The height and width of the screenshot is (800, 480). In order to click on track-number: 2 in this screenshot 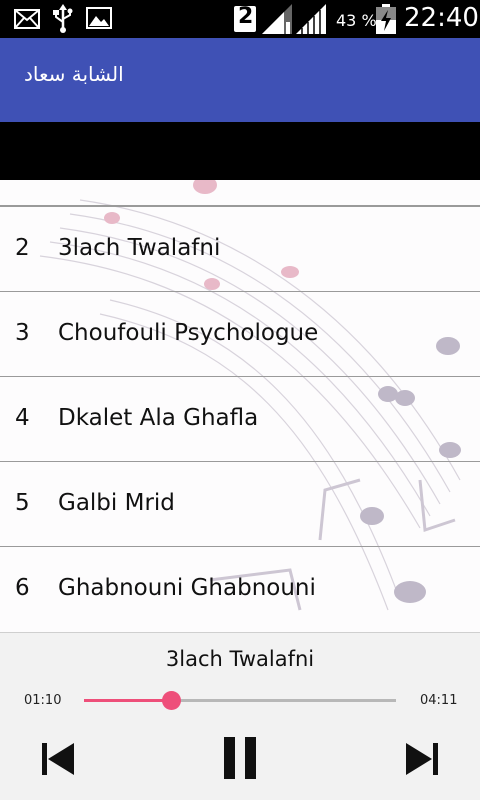, I will do `click(22, 248)`.